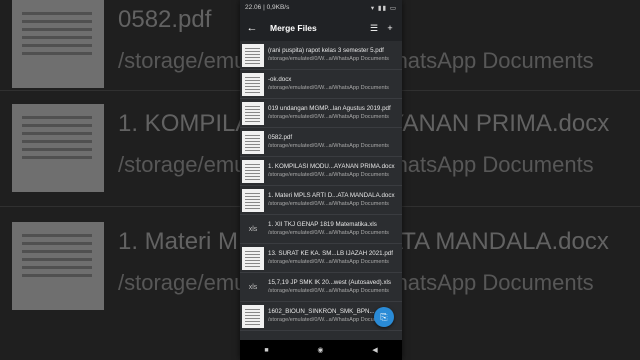 The image size is (640, 360). I want to click on status-bar: 22.06 | 0,9KB/s ▾ ▮▮ ▭, so click(321, 7).